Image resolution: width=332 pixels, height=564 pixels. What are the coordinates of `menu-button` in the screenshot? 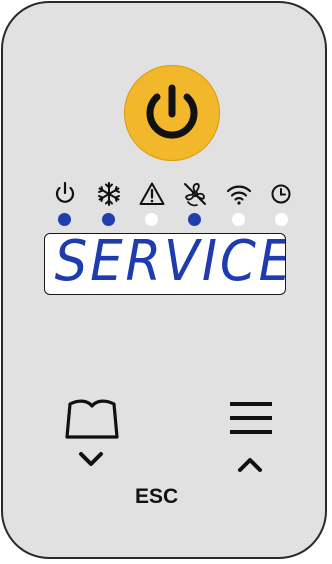 It's located at (251, 421).